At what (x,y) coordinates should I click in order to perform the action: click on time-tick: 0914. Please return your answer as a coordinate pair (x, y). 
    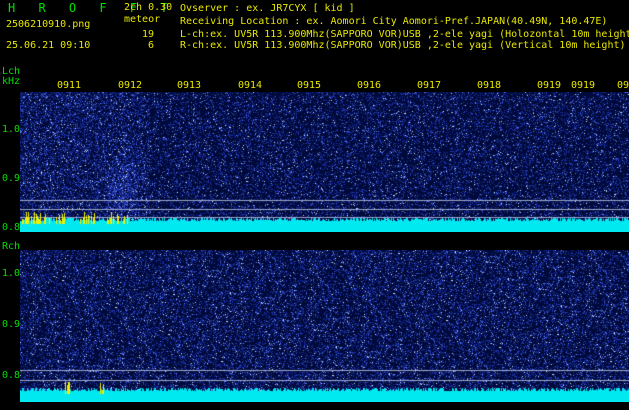
    Looking at the image, I should click on (250, 85).